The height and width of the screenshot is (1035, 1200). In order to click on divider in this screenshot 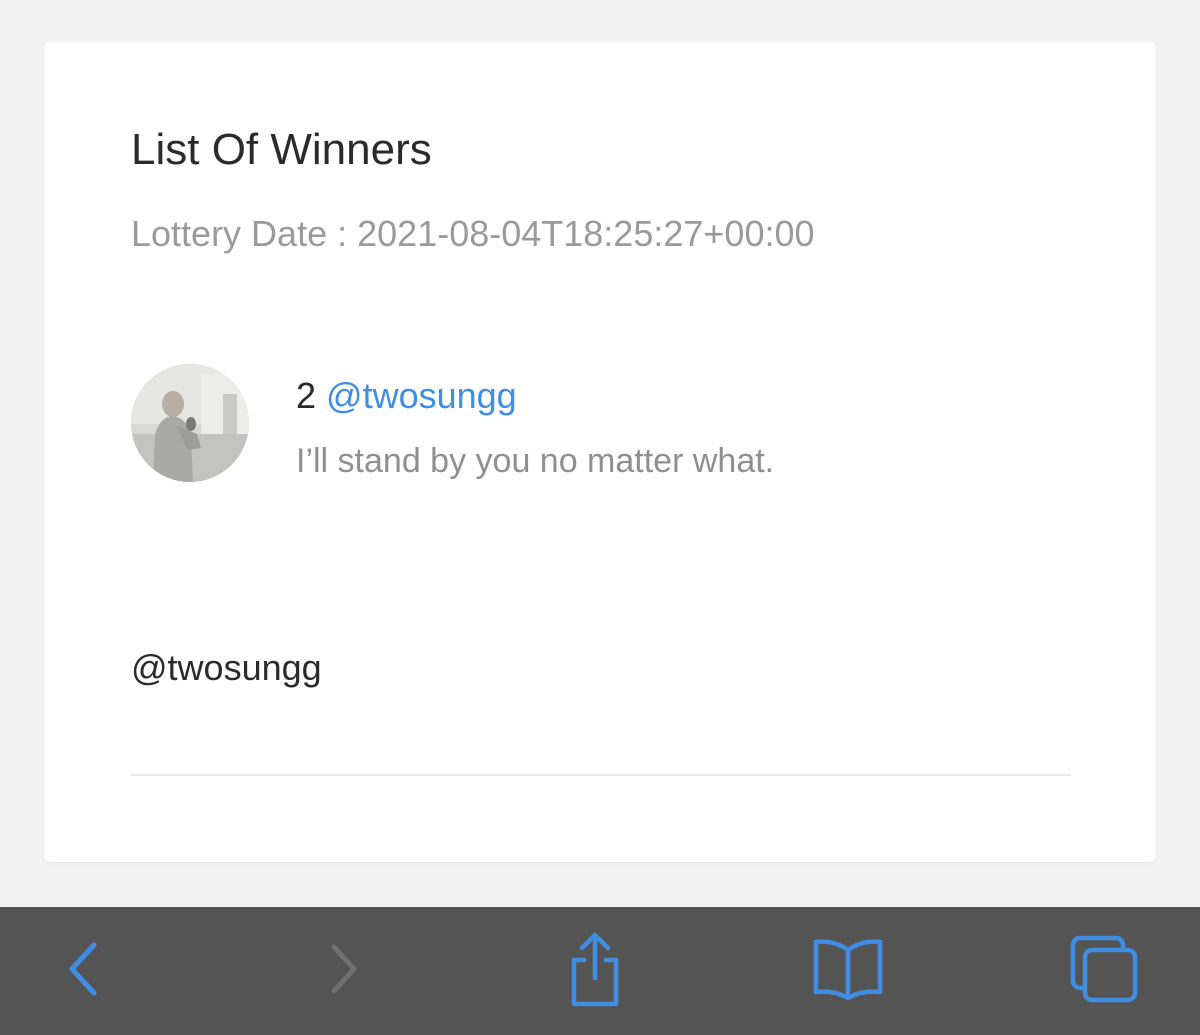, I will do `click(601, 775)`.